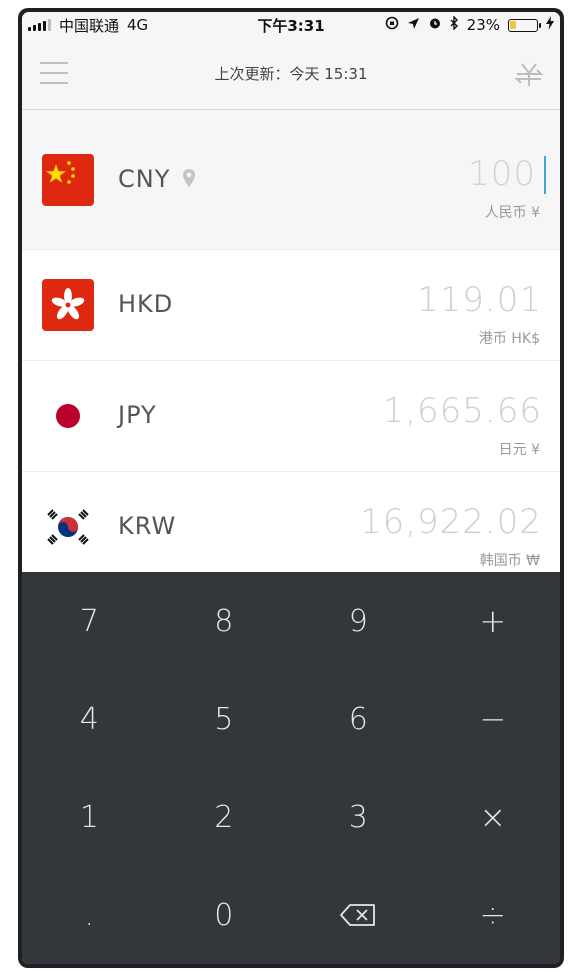 The image size is (582, 972). I want to click on japan-flag-icon, so click(68, 416).